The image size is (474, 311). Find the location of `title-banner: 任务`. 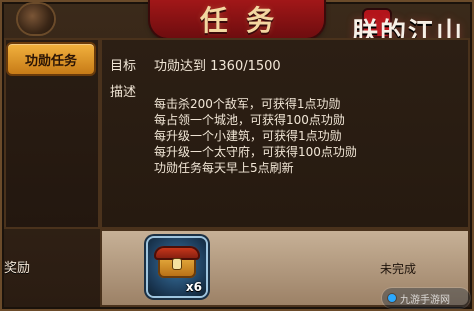

title-banner: 任务 is located at coordinates (237, 19).